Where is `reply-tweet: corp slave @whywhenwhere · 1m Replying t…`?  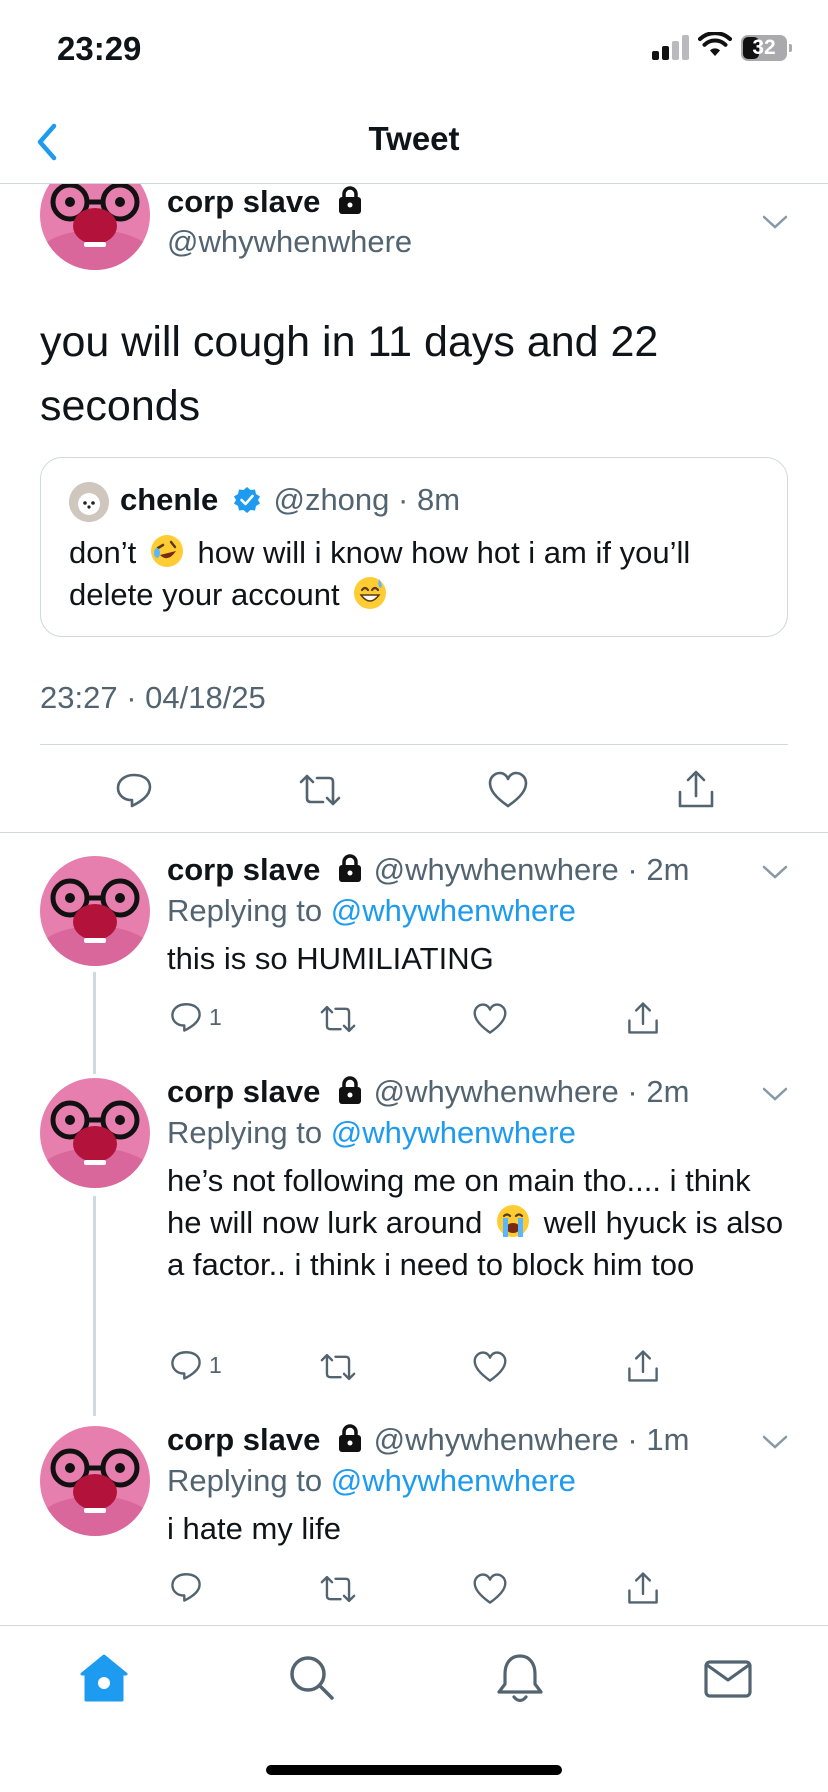 reply-tweet: corp slave @whywhenwhere · 1m Replying t… is located at coordinates (414, 1520).